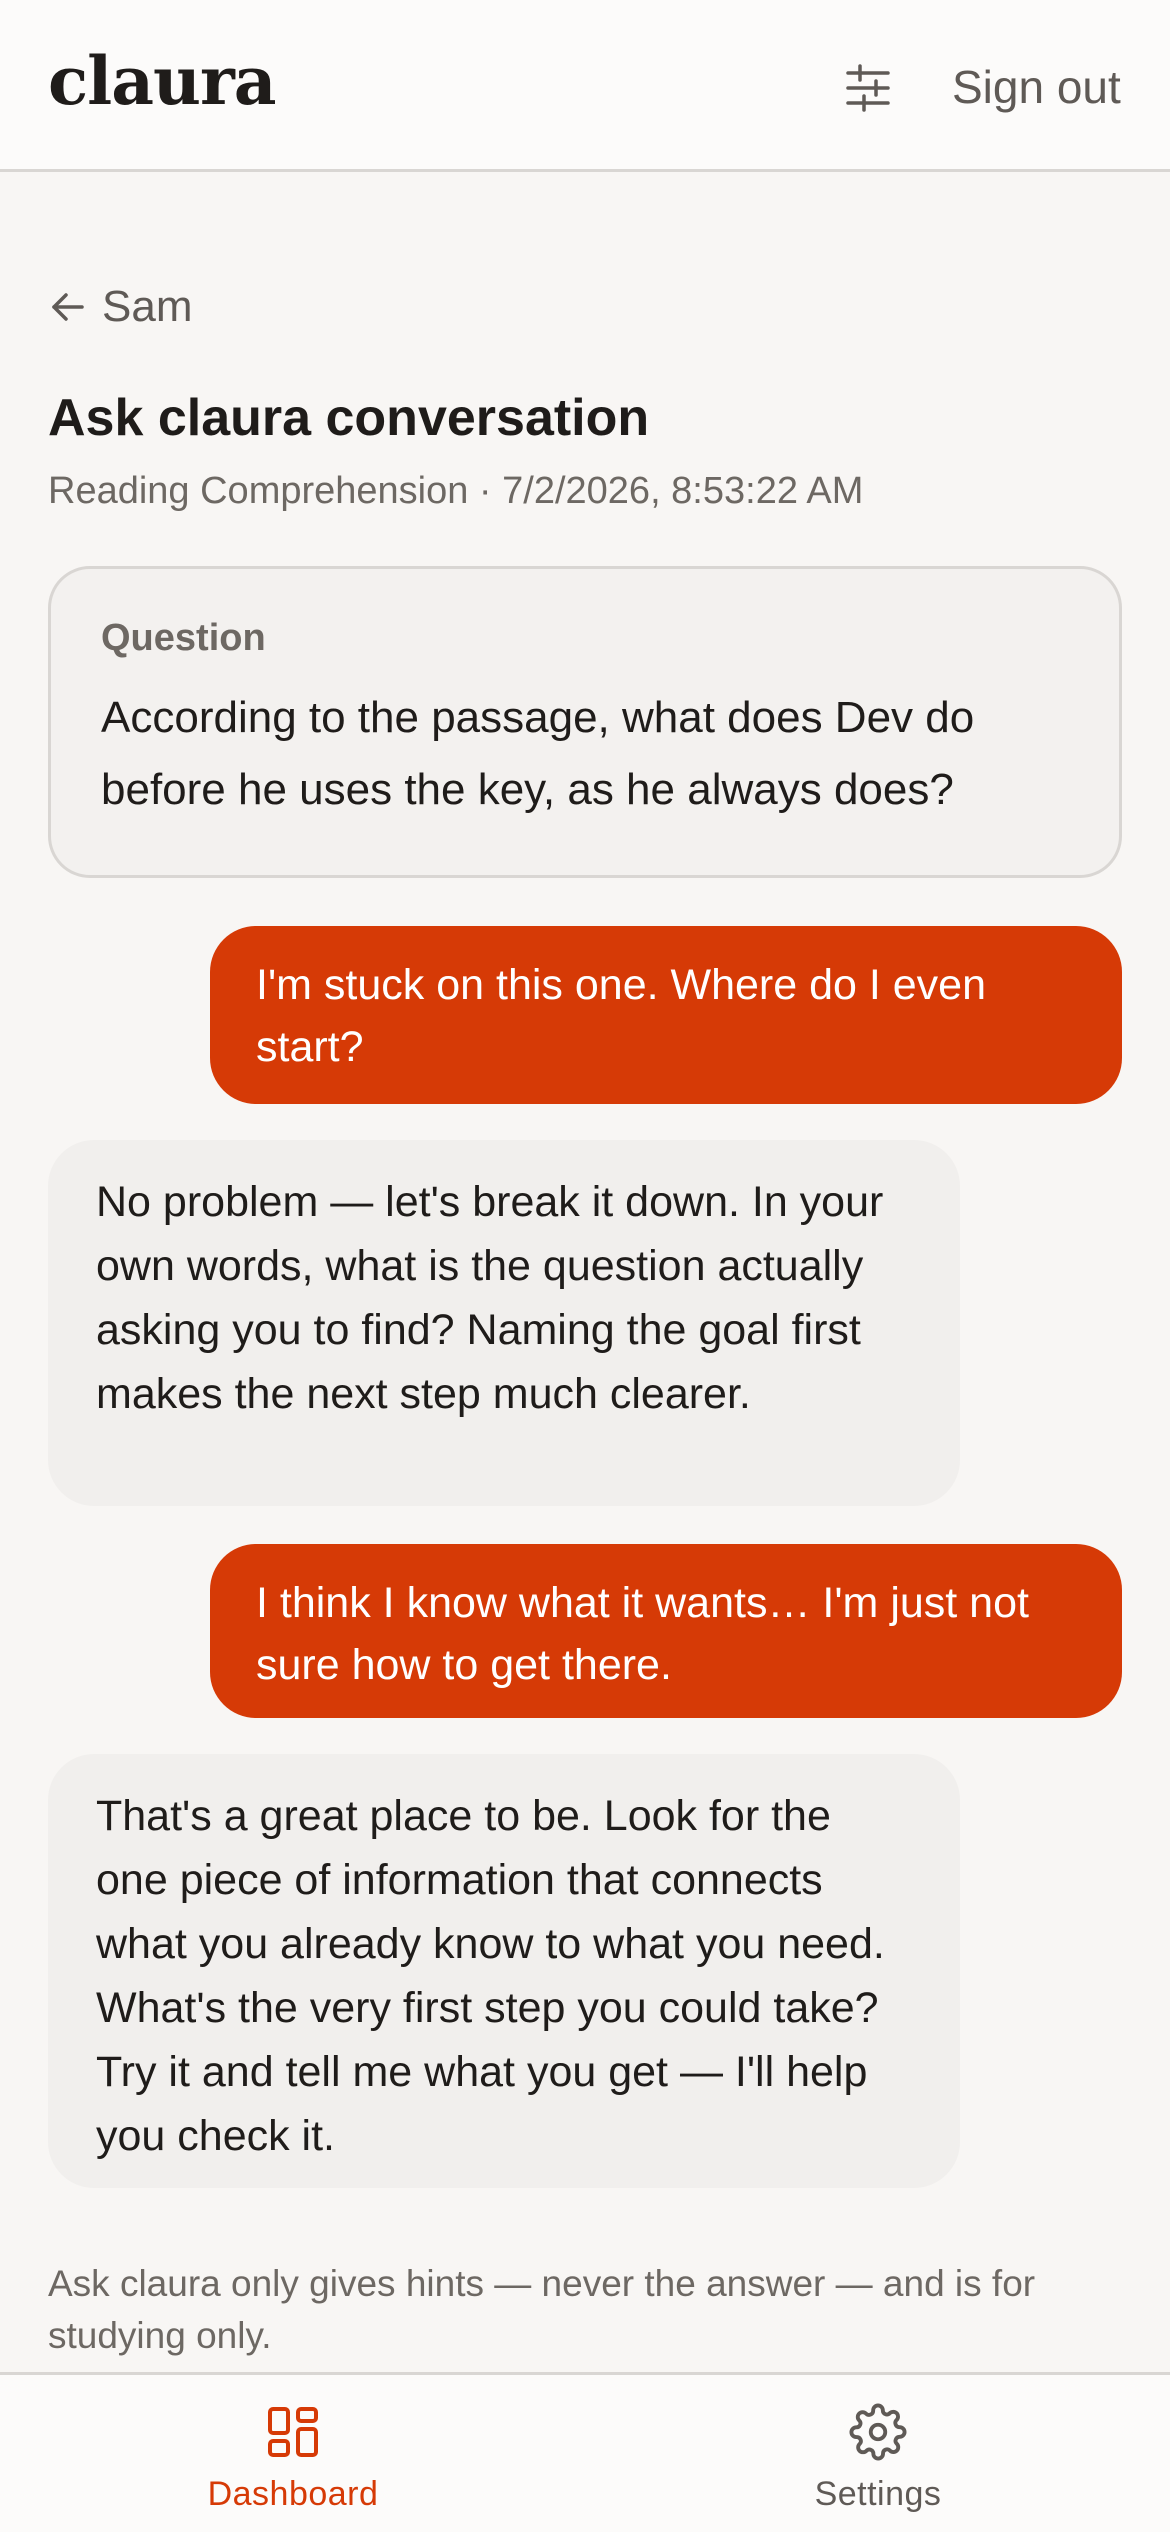  Describe the element at coordinates (293, 2432) in the screenshot. I see `dashboard-icon` at that location.